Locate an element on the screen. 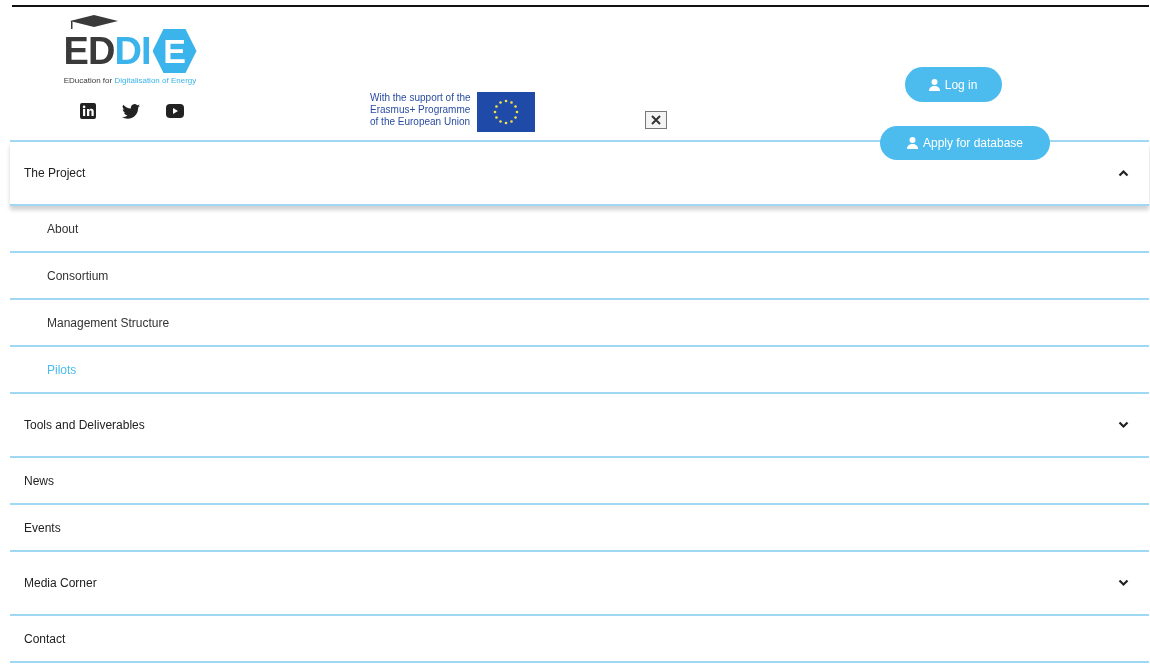 The width and height of the screenshot is (1150, 666). menu-item: Events is located at coordinates (579, 528).